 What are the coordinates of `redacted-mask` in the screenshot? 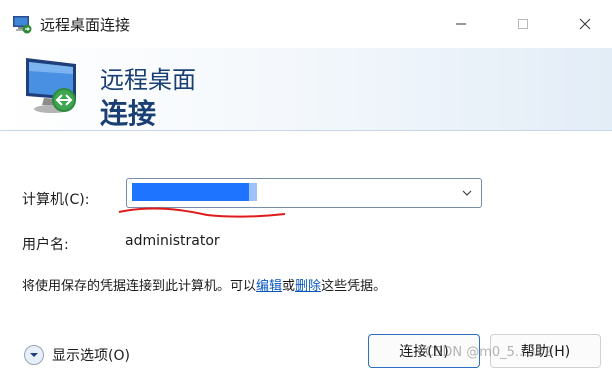 It's located at (253, 192).